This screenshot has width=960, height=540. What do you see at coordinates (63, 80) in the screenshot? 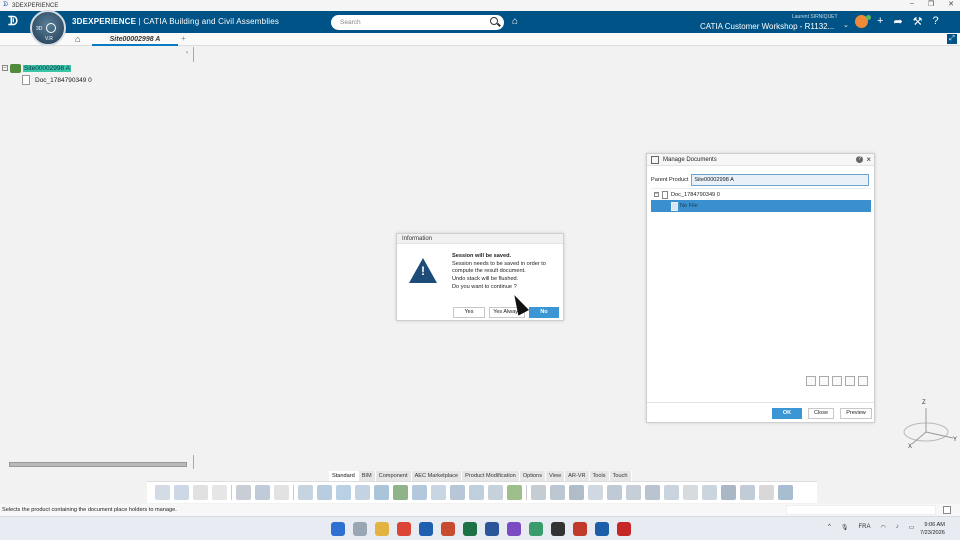
I see `tree-child-label: Doc_1784790349 0` at bounding box center [63, 80].